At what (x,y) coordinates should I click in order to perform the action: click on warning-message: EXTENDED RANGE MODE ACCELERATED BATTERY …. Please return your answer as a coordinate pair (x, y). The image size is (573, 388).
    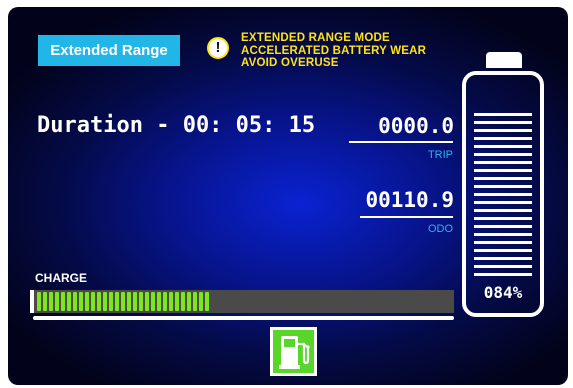
    Looking at the image, I should click on (333, 51).